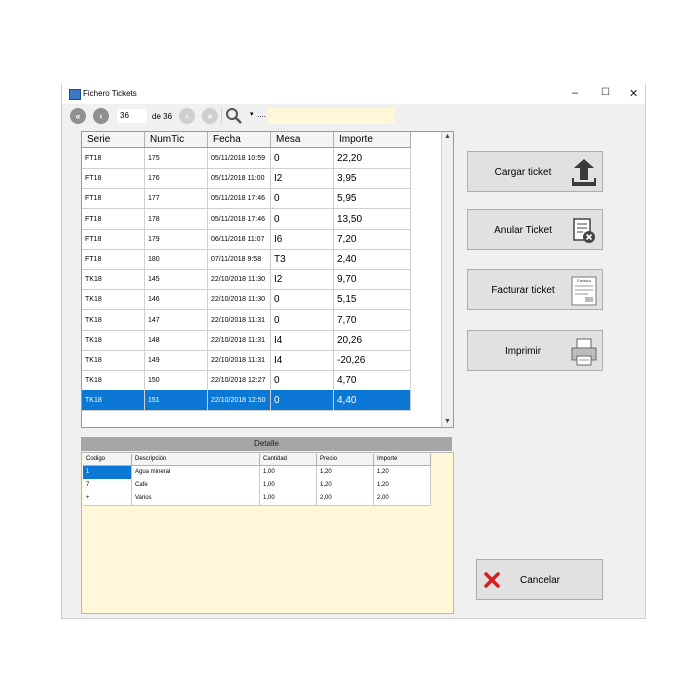  Describe the element at coordinates (447, 422) in the screenshot. I see `scroll-down-icon: ▼` at that location.